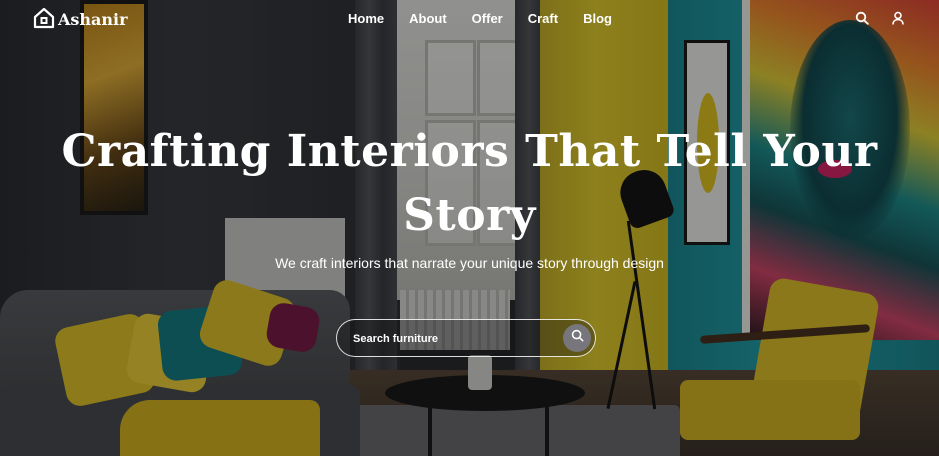 The width and height of the screenshot is (939, 456). I want to click on search-bar, so click(466, 338).